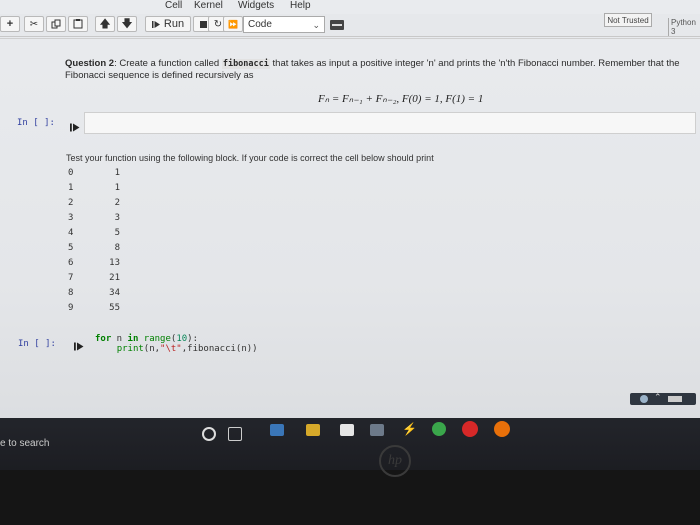 The width and height of the screenshot is (700, 525). What do you see at coordinates (347, 430) in the screenshot?
I see `store-icon` at bounding box center [347, 430].